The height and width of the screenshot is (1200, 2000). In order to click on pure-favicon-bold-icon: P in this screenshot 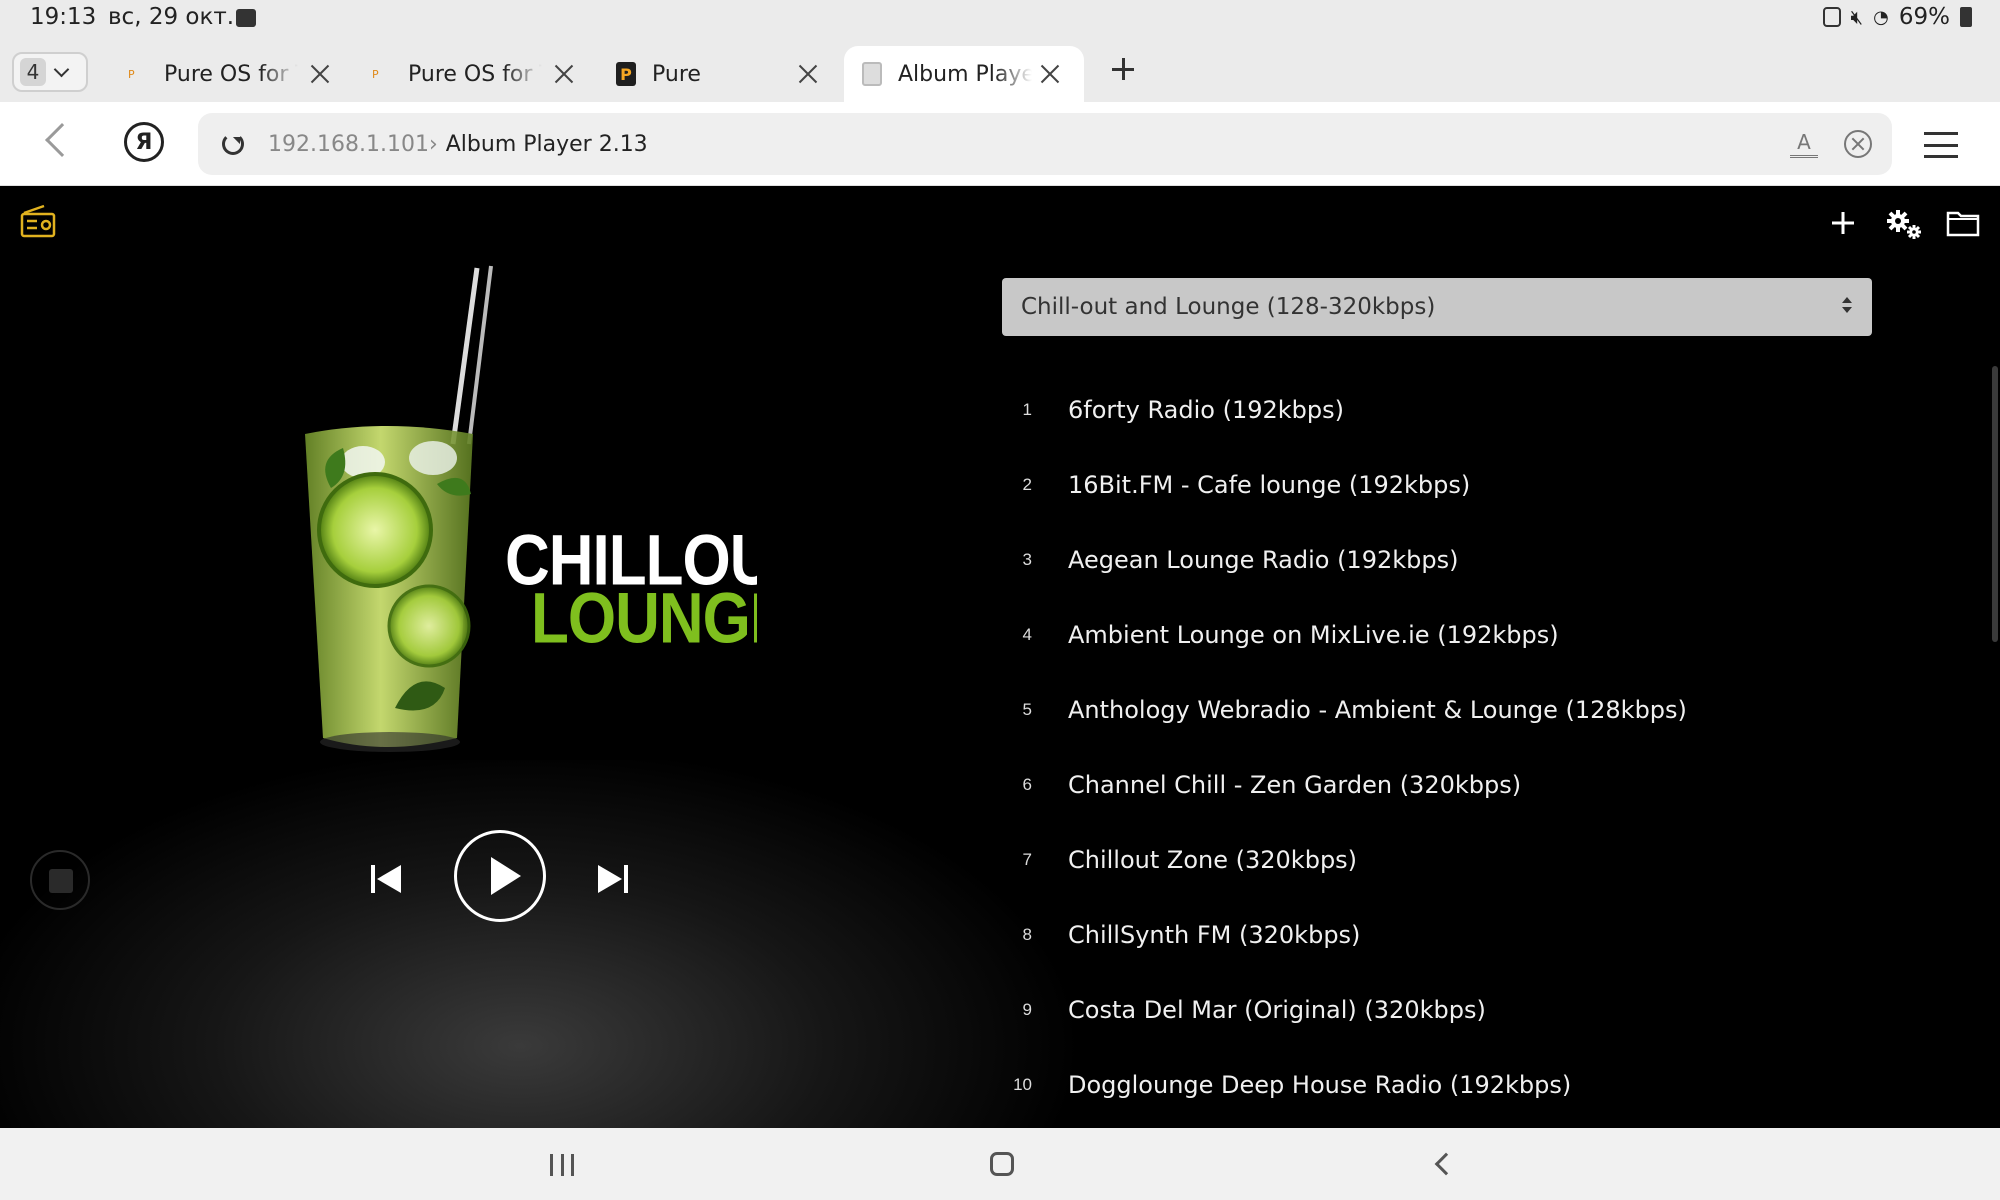, I will do `click(626, 74)`.